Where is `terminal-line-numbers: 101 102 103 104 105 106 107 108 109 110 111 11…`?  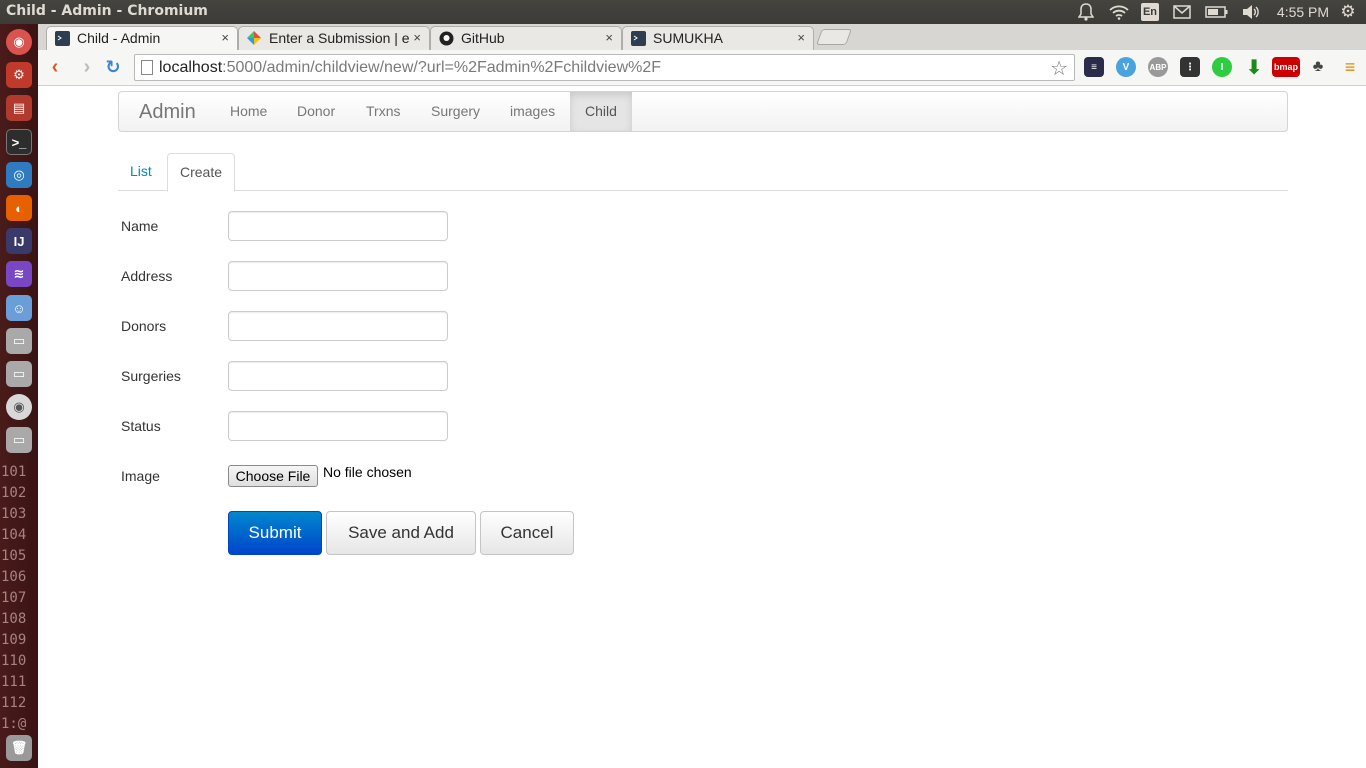
terminal-line-numbers: 101 102 103 104 105 106 107 108 109 110 111 11… is located at coordinates (14, 598).